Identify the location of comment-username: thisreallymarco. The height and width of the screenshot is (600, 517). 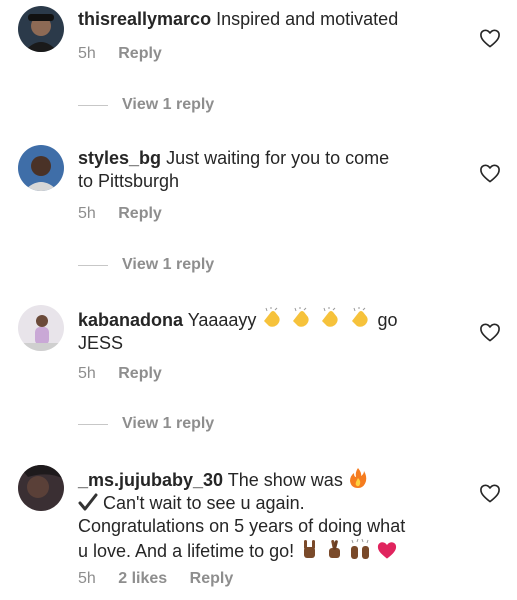
(144, 19).